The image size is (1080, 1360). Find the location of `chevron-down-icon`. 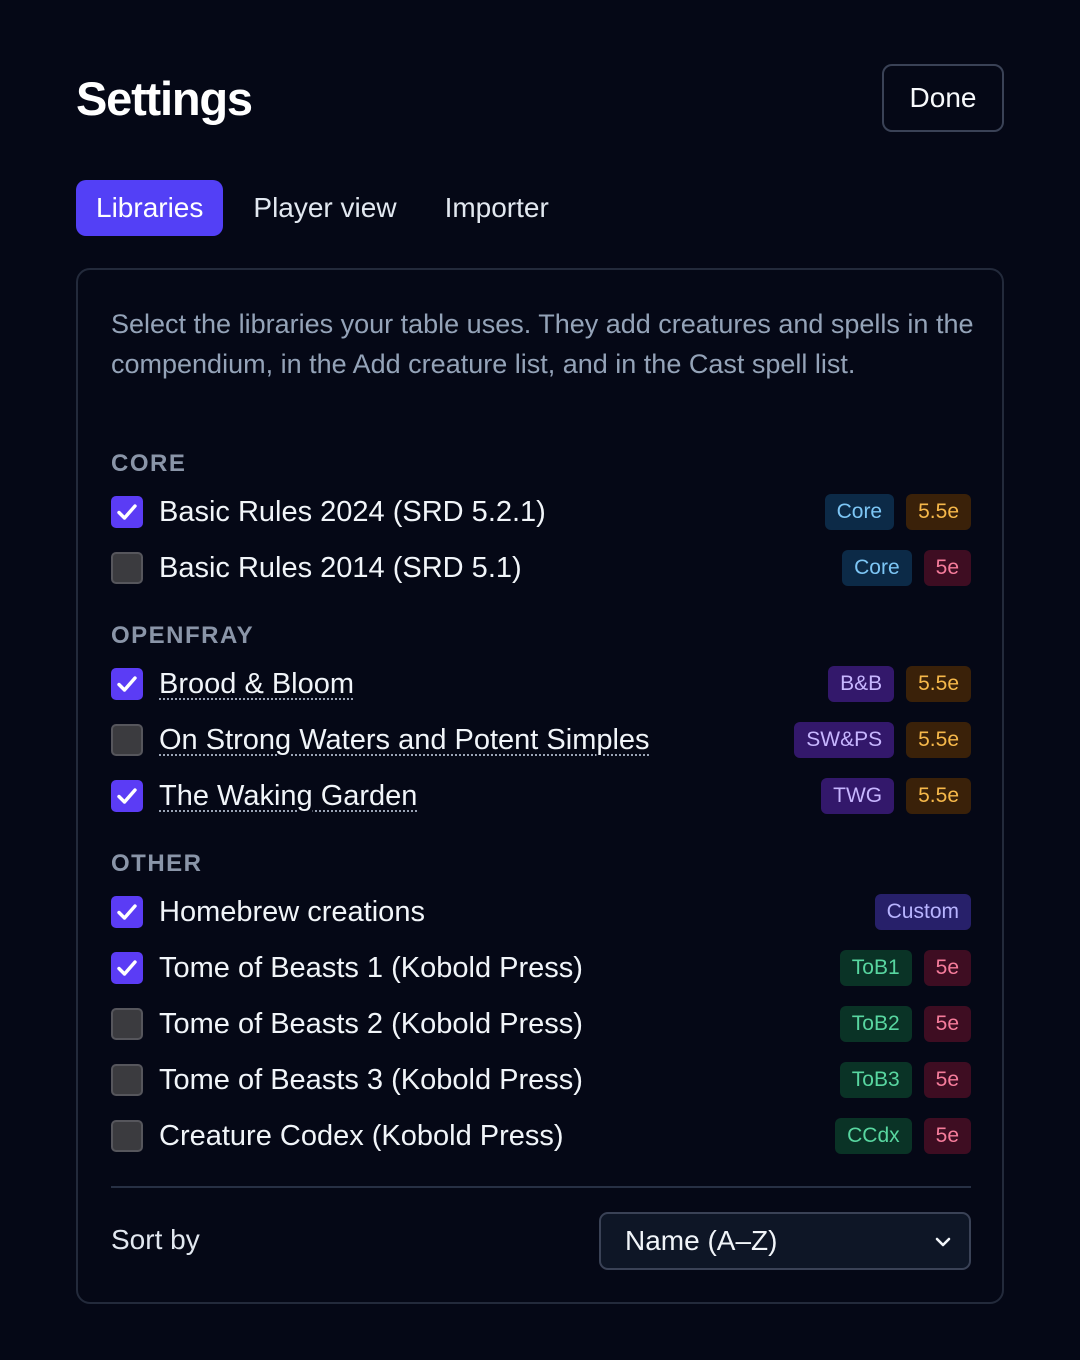

chevron-down-icon is located at coordinates (943, 1242).